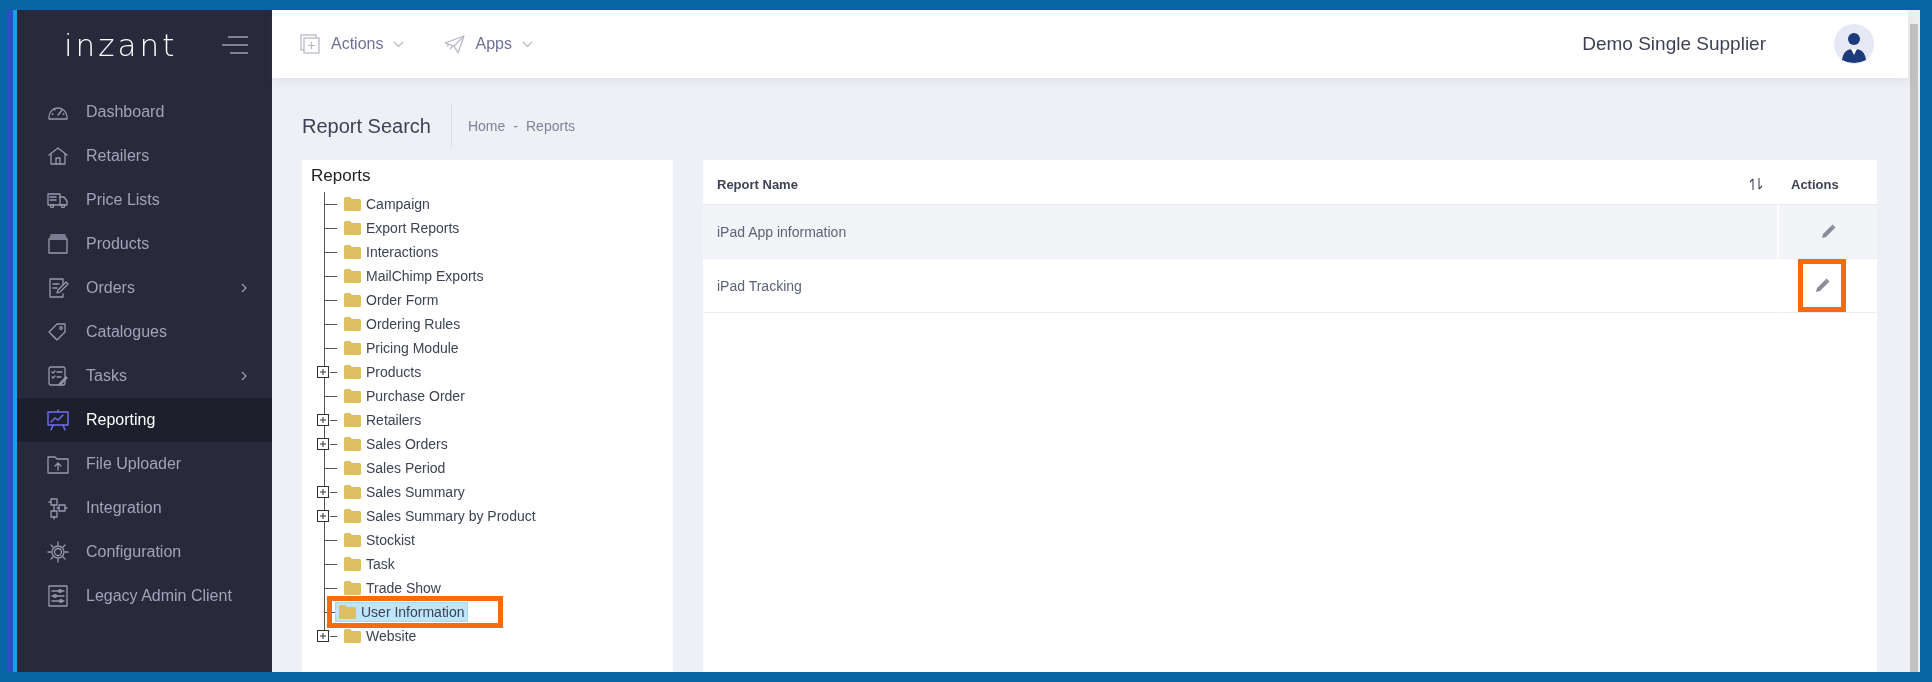  Describe the element at coordinates (391, 300) in the screenshot. I see `tree-item: Order Form` at that location.